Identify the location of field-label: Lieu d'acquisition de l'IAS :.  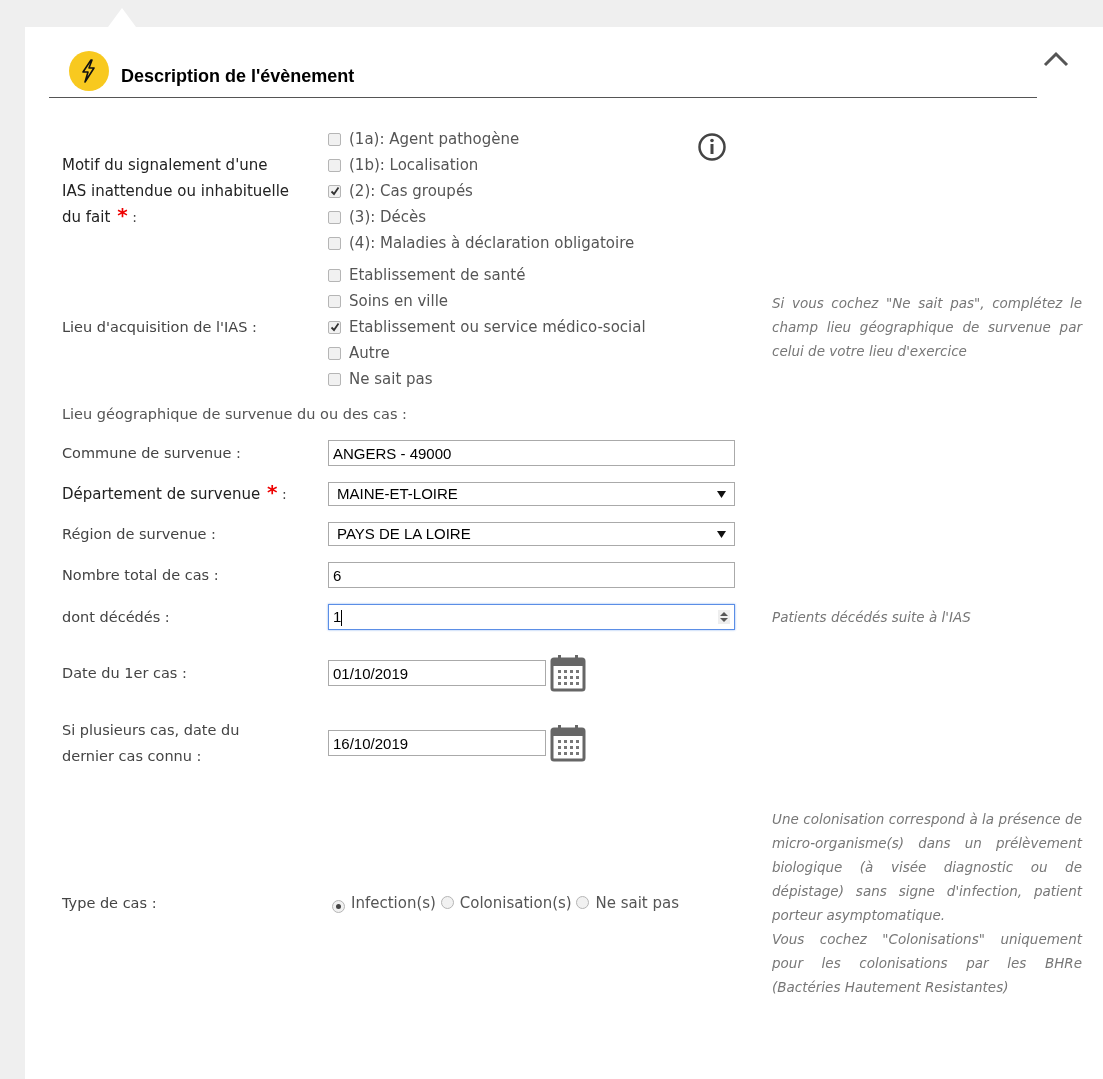
(159, 327).